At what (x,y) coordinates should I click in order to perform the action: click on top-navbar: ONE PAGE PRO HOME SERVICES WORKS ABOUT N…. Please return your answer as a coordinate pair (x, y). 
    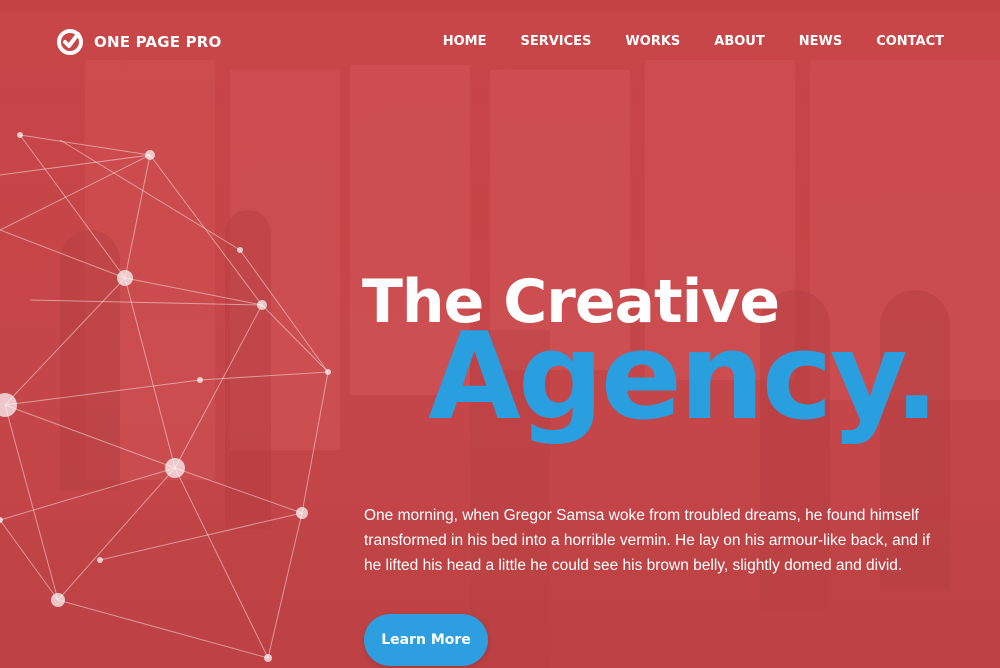
    Looking at the image, I should click on (500, 42).